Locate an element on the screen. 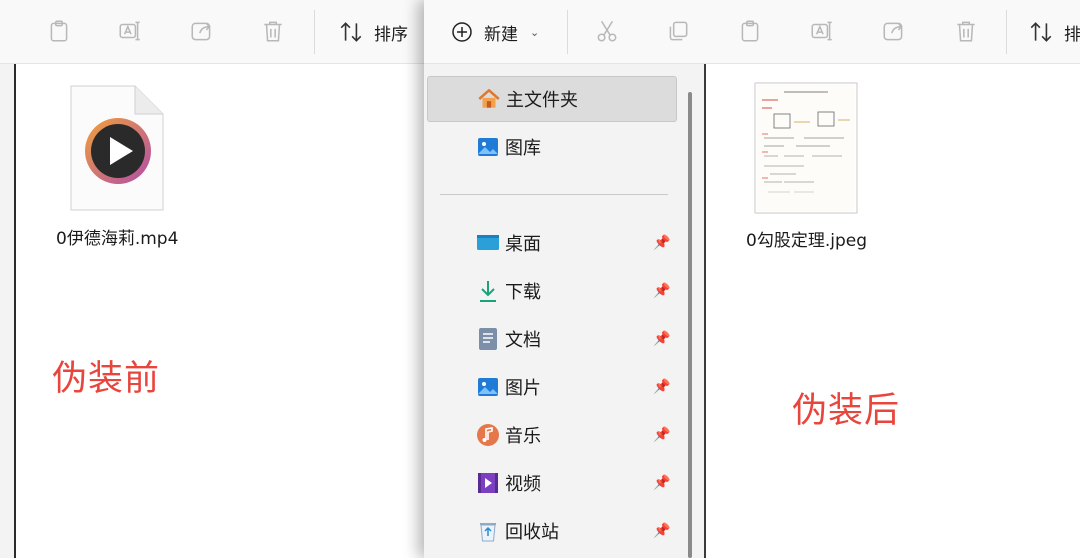 The image size is (1080, 558). sort-label: 排 is located at coordinates (1072, 34).